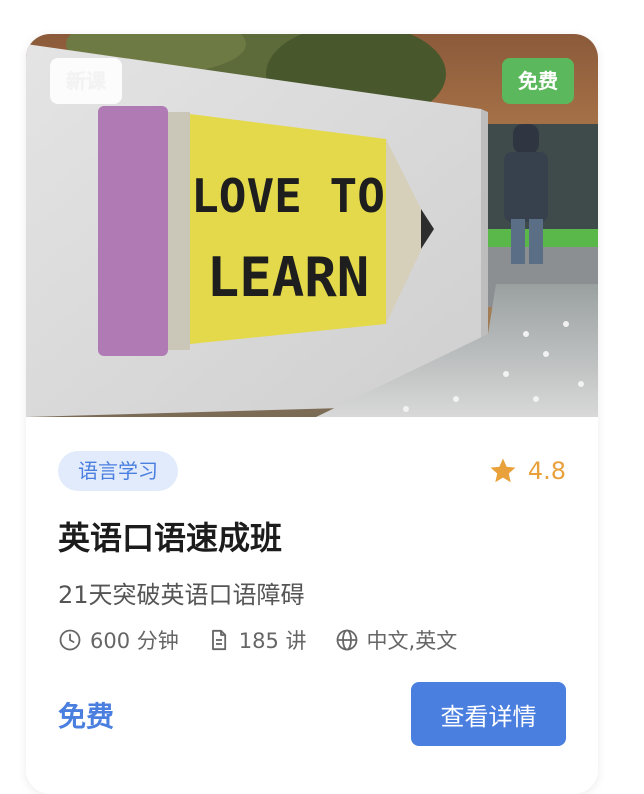 This screenshot has height=794, width=644. What do you see at coordinates (170, 538) in the screenshot?
I see `course-title: 英语口语速成班` at bounding box center [170, 538].